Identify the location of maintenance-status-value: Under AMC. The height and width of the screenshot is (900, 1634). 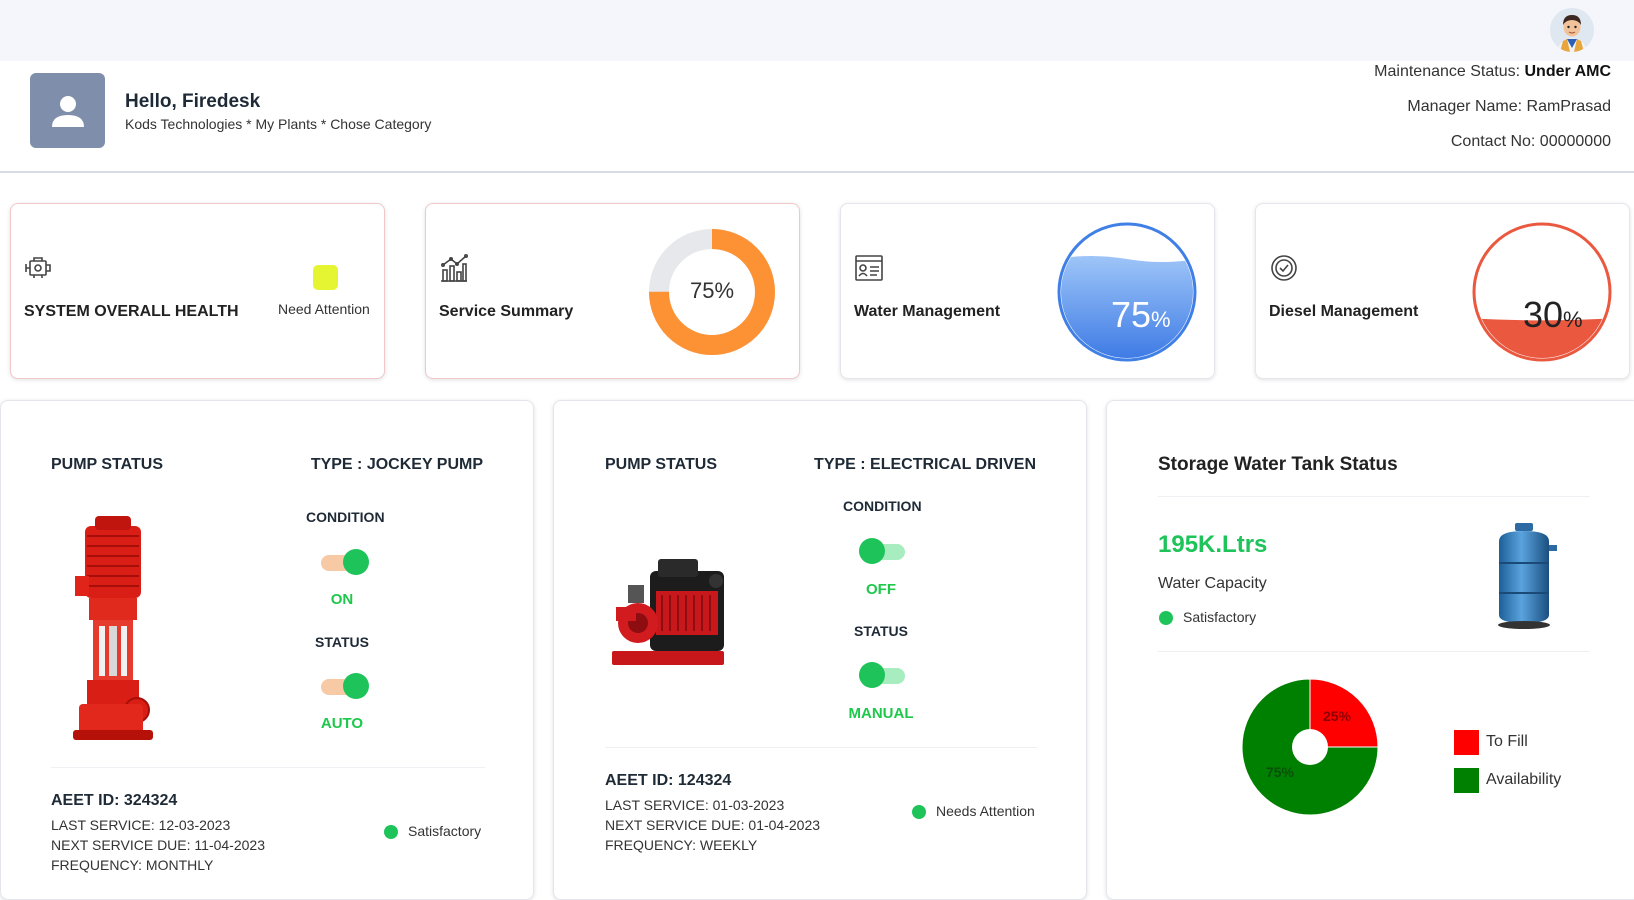
(1567, 71).